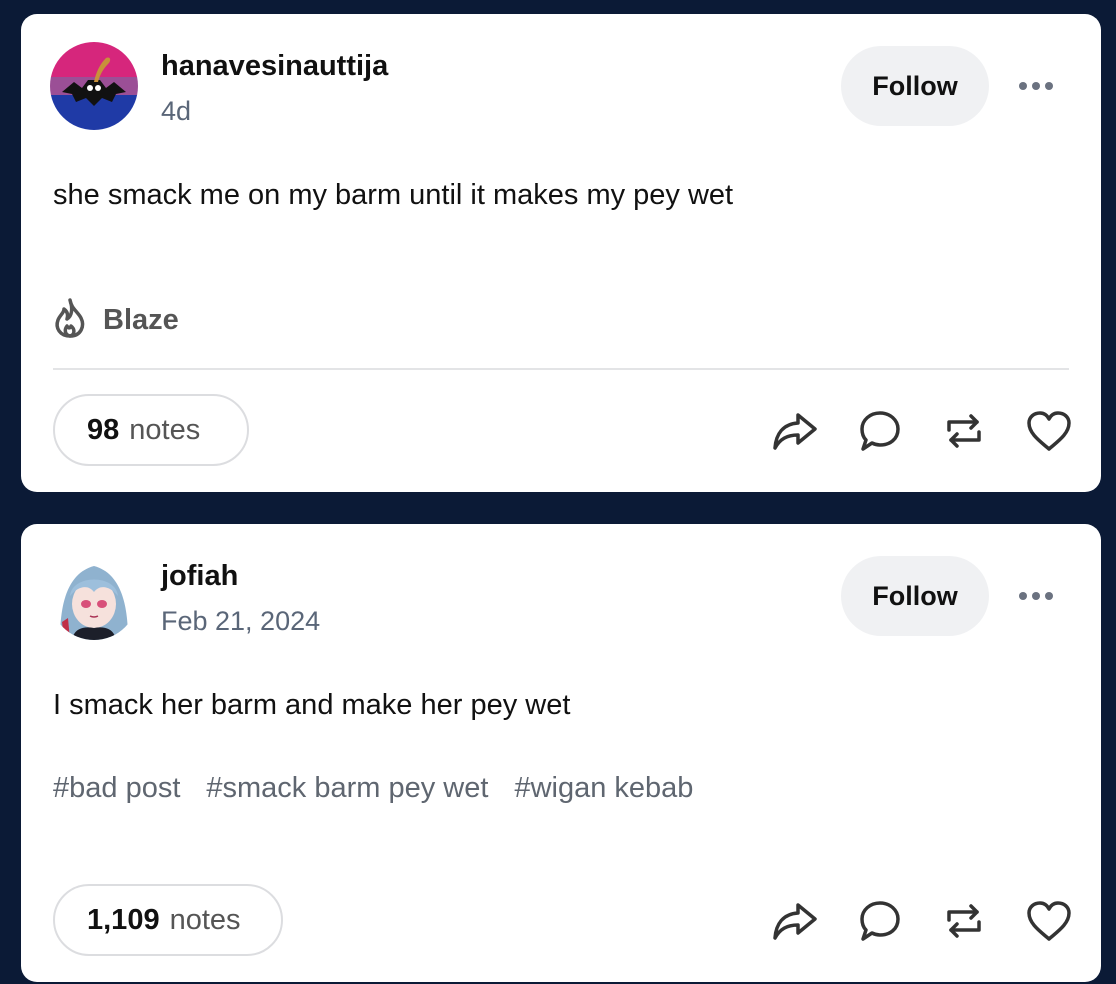  Describe the element at coordinates (274, 66) in the screenshot. I see `username: hanavesinauttija` at that location.